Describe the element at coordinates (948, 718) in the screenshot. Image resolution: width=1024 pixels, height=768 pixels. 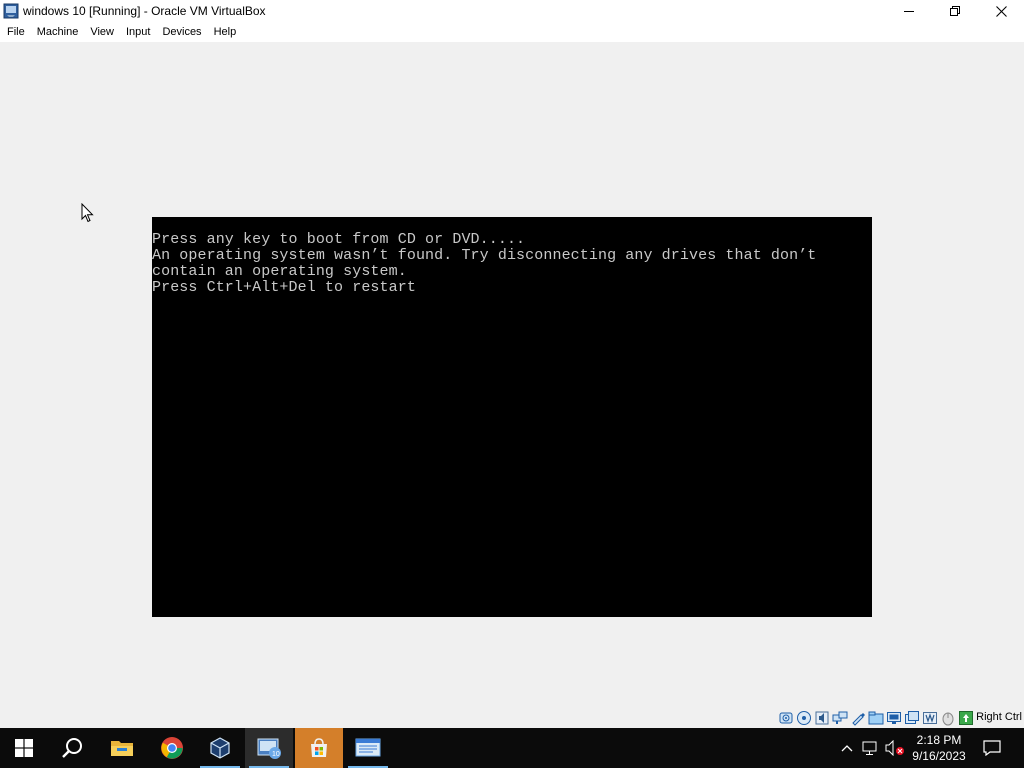
I see `mouse-integration-icon` at that location.